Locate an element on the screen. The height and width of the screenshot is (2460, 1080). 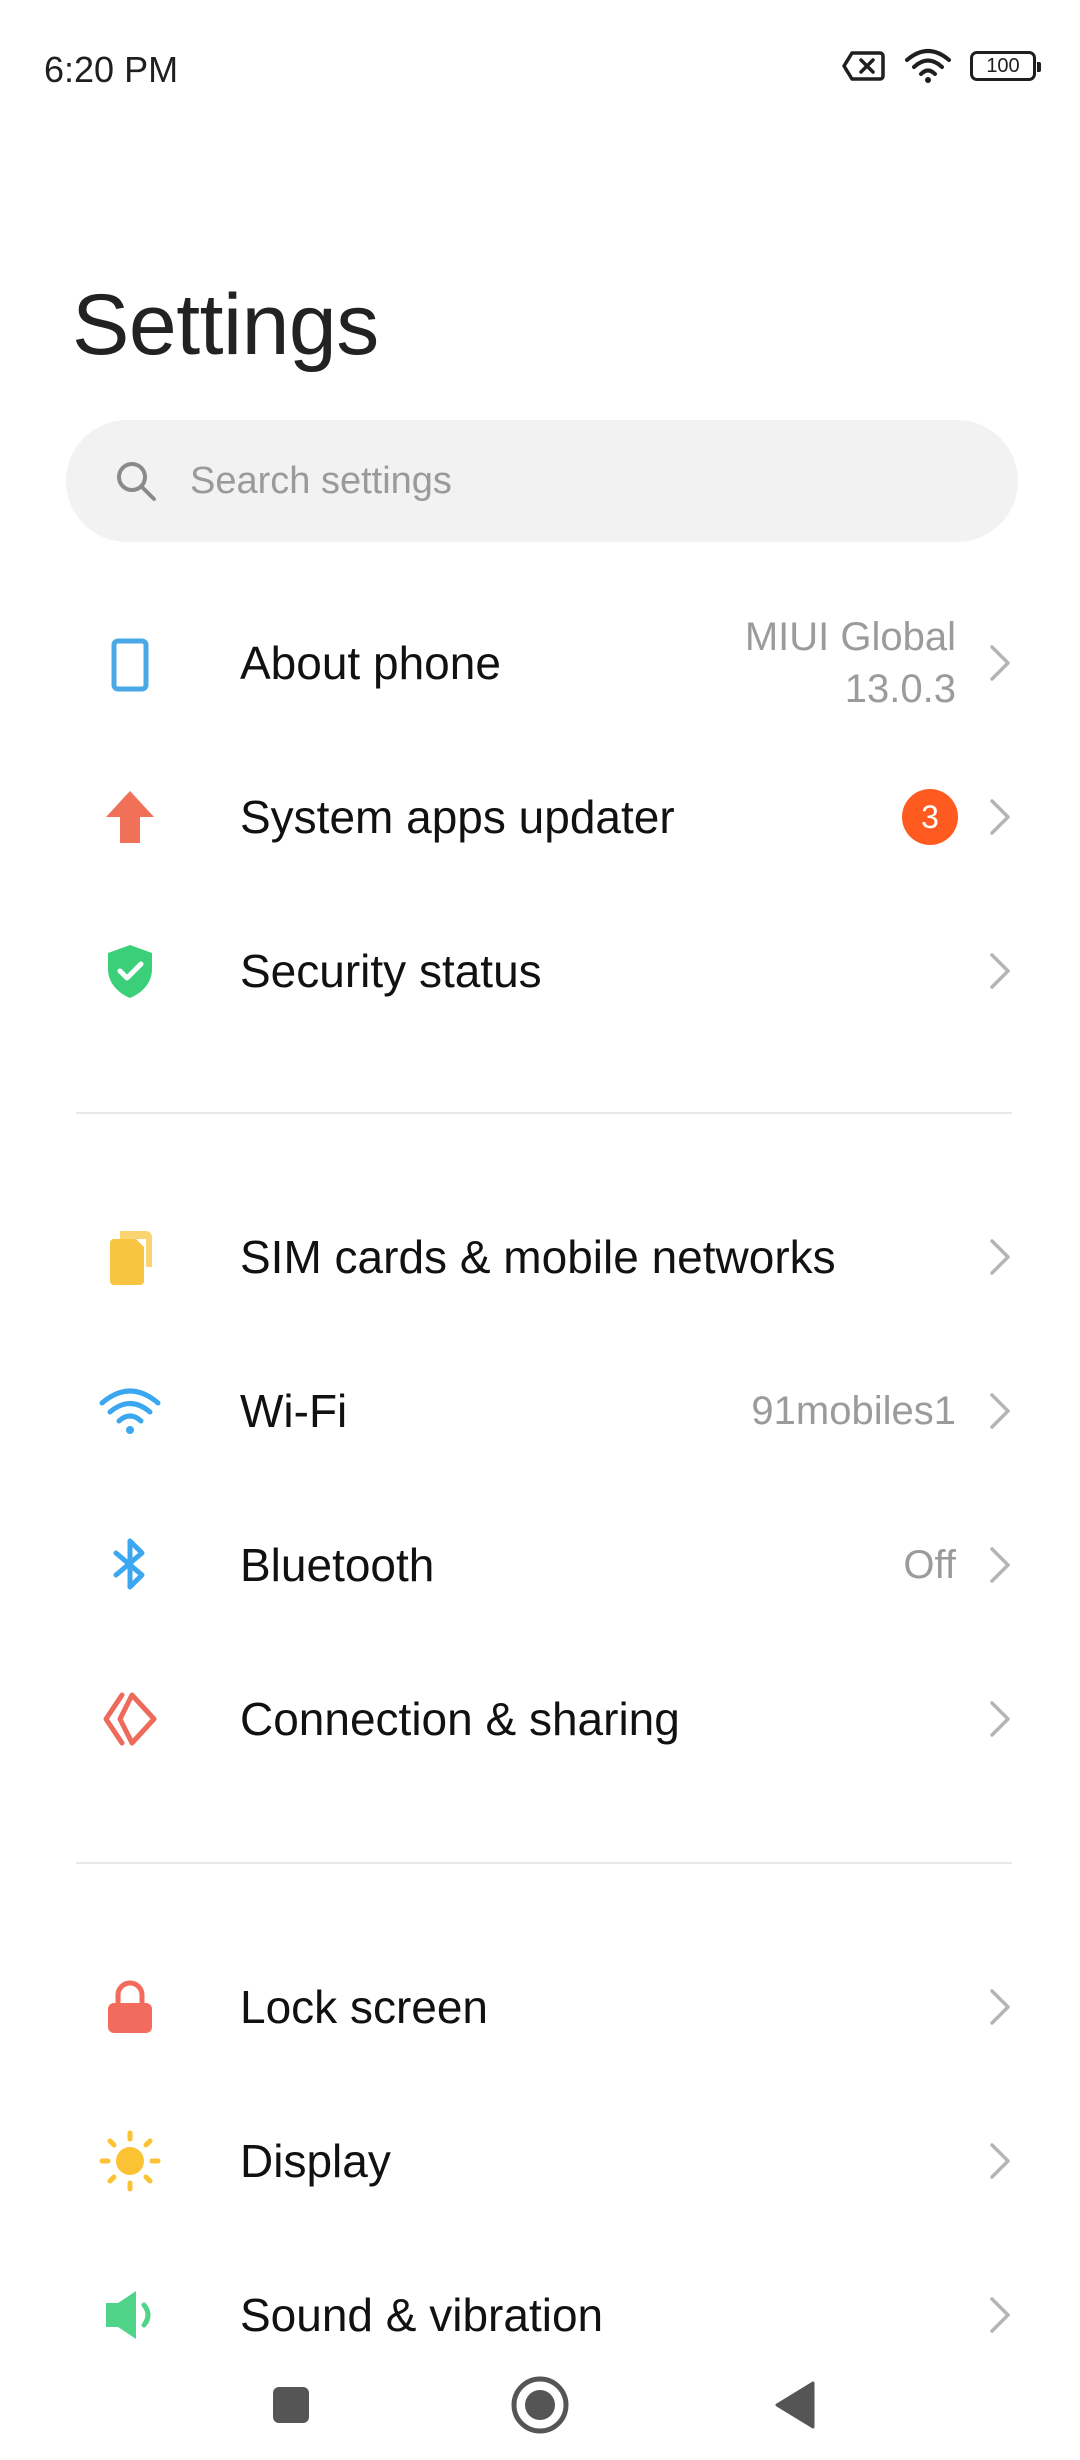
sim-cards-item: SIM cards & mobile networks is located at coordinates (540, 1257).